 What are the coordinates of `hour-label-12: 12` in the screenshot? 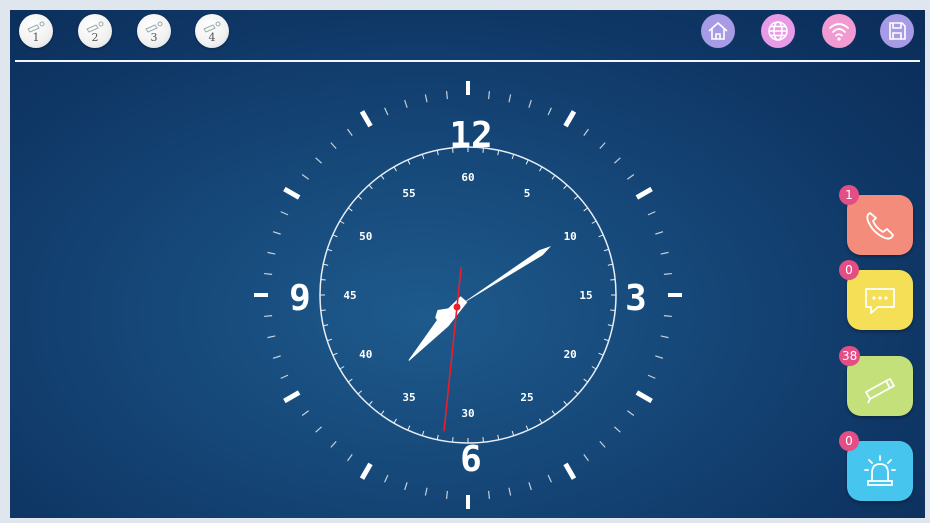 It's located at (470, 135).